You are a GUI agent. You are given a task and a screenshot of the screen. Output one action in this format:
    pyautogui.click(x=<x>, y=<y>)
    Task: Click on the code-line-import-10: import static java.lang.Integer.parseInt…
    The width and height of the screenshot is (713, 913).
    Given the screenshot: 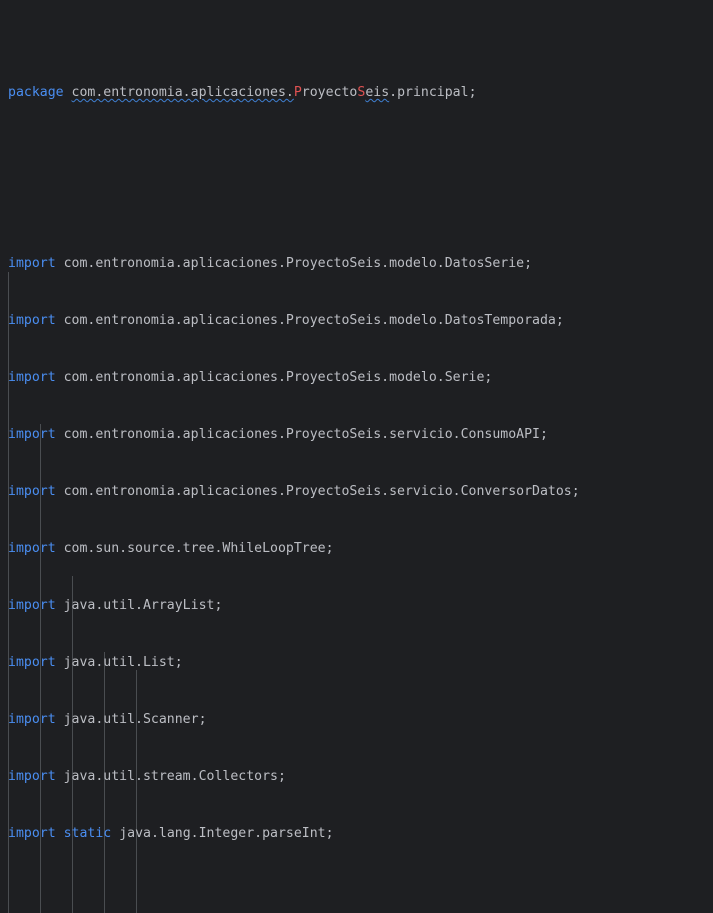 What is the action you would take?
    pyautogui.click(x=171, y=833)
    